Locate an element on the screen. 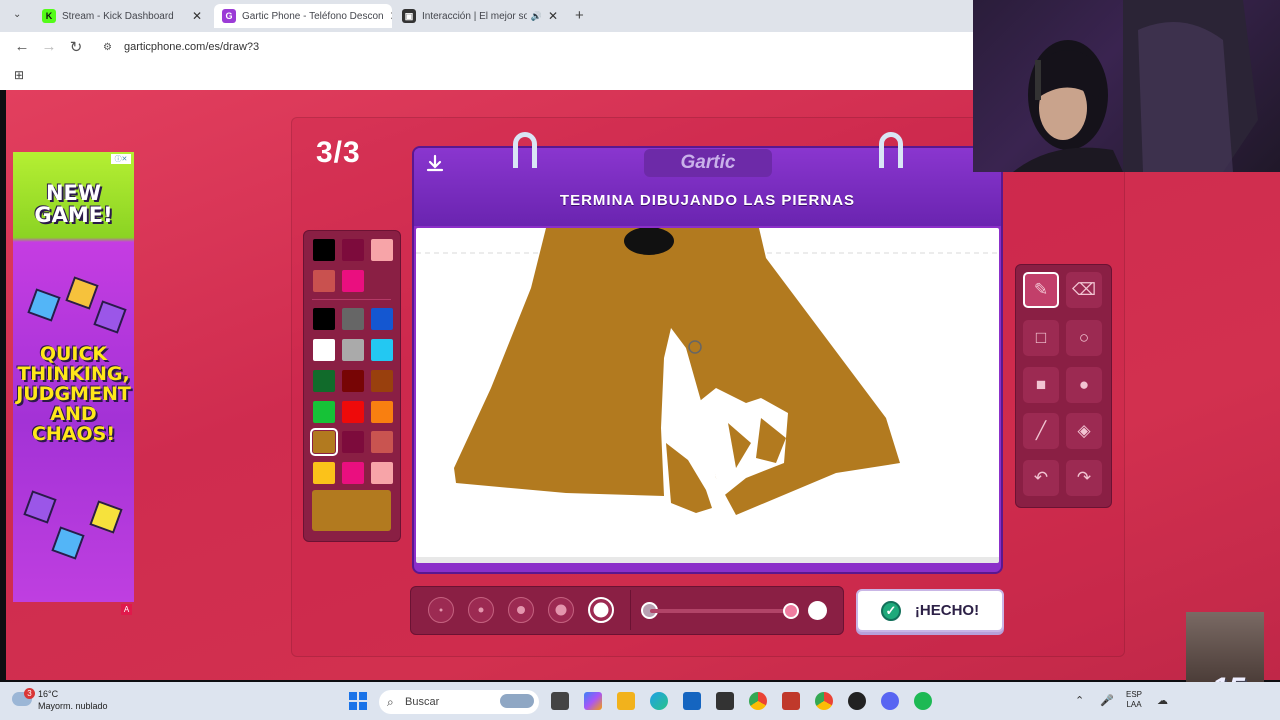 This screenshot has width=1280, height=720. tray-chevron-icon: ⌃ is located at coordinates (1079, 700).